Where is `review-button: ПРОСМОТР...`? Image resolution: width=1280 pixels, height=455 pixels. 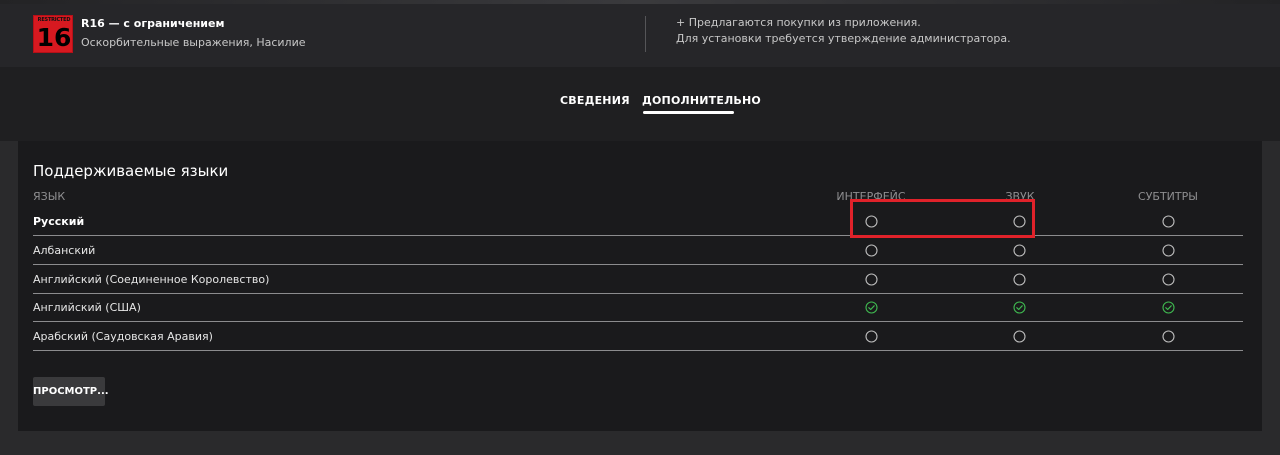 review-button: ПРОСМОТР... is located at coordinates (71, 391).